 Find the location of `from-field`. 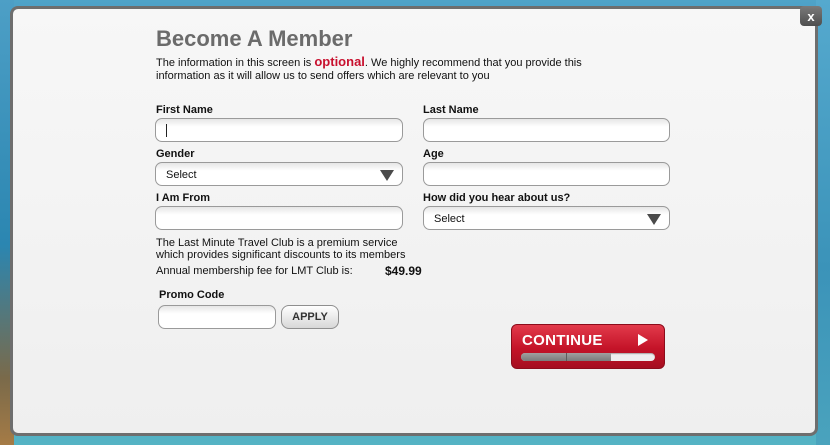

from-field is located at coordinates (279, 218).